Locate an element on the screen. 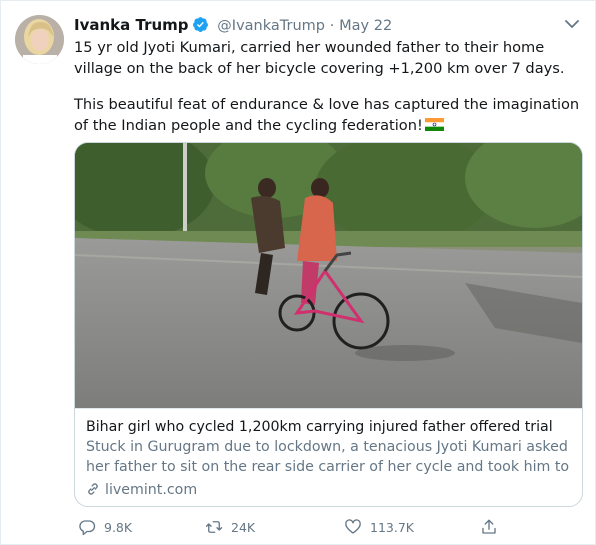 The height and width of the screenshot is (545, 596). reply-count: 9.8K is located at coordinates (118, 527).